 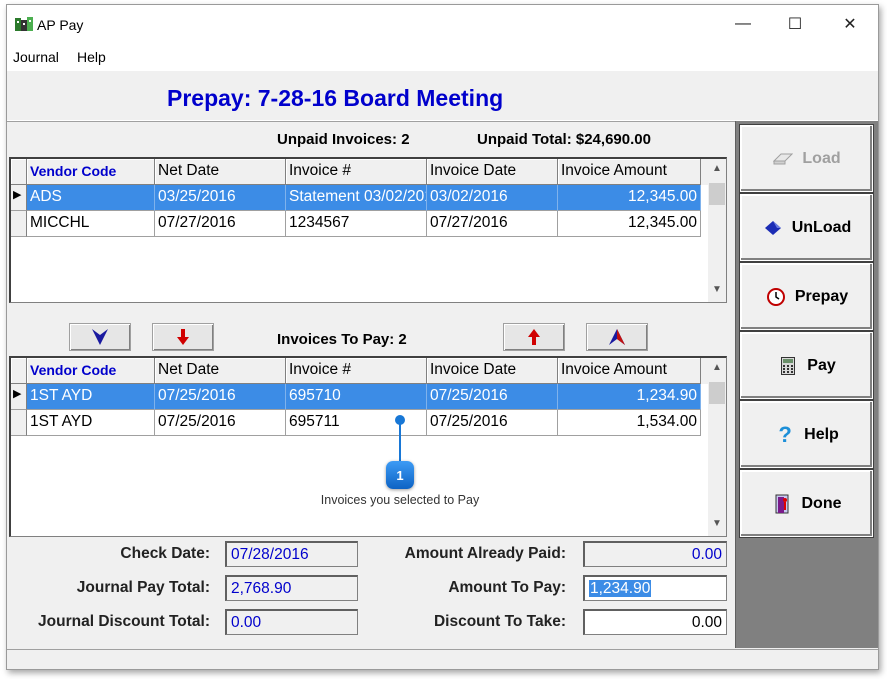 I want to click on unpaid-invoices-count: Unpaid Invoices: 2, so click(x=343, y=139).